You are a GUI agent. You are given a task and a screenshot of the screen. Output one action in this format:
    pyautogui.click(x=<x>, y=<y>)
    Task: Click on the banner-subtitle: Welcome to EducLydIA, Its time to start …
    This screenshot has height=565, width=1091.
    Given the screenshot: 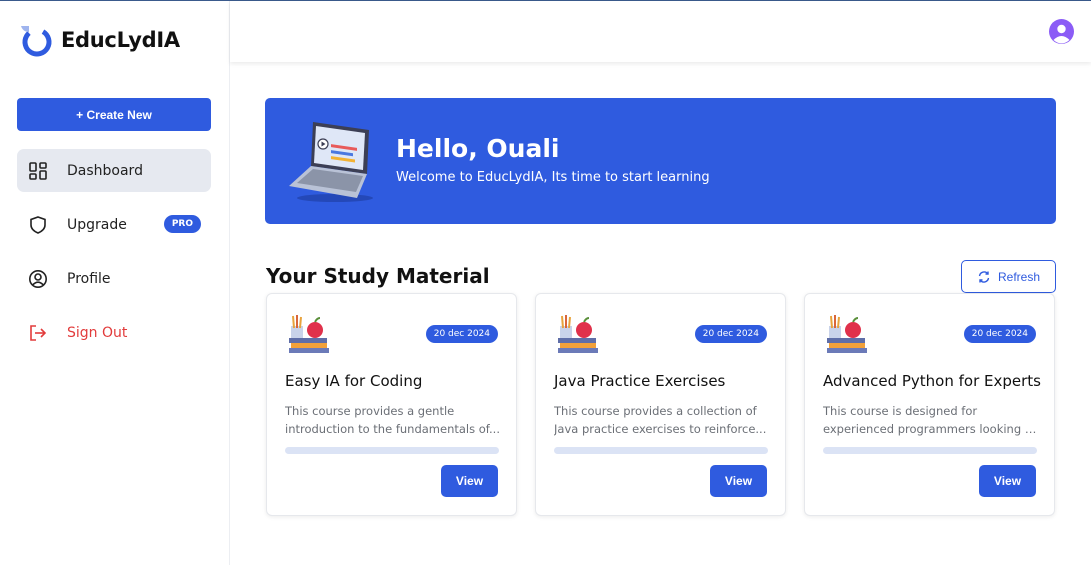 What is the action you would take?
    pyautogui.click(x=553, y=177)
    